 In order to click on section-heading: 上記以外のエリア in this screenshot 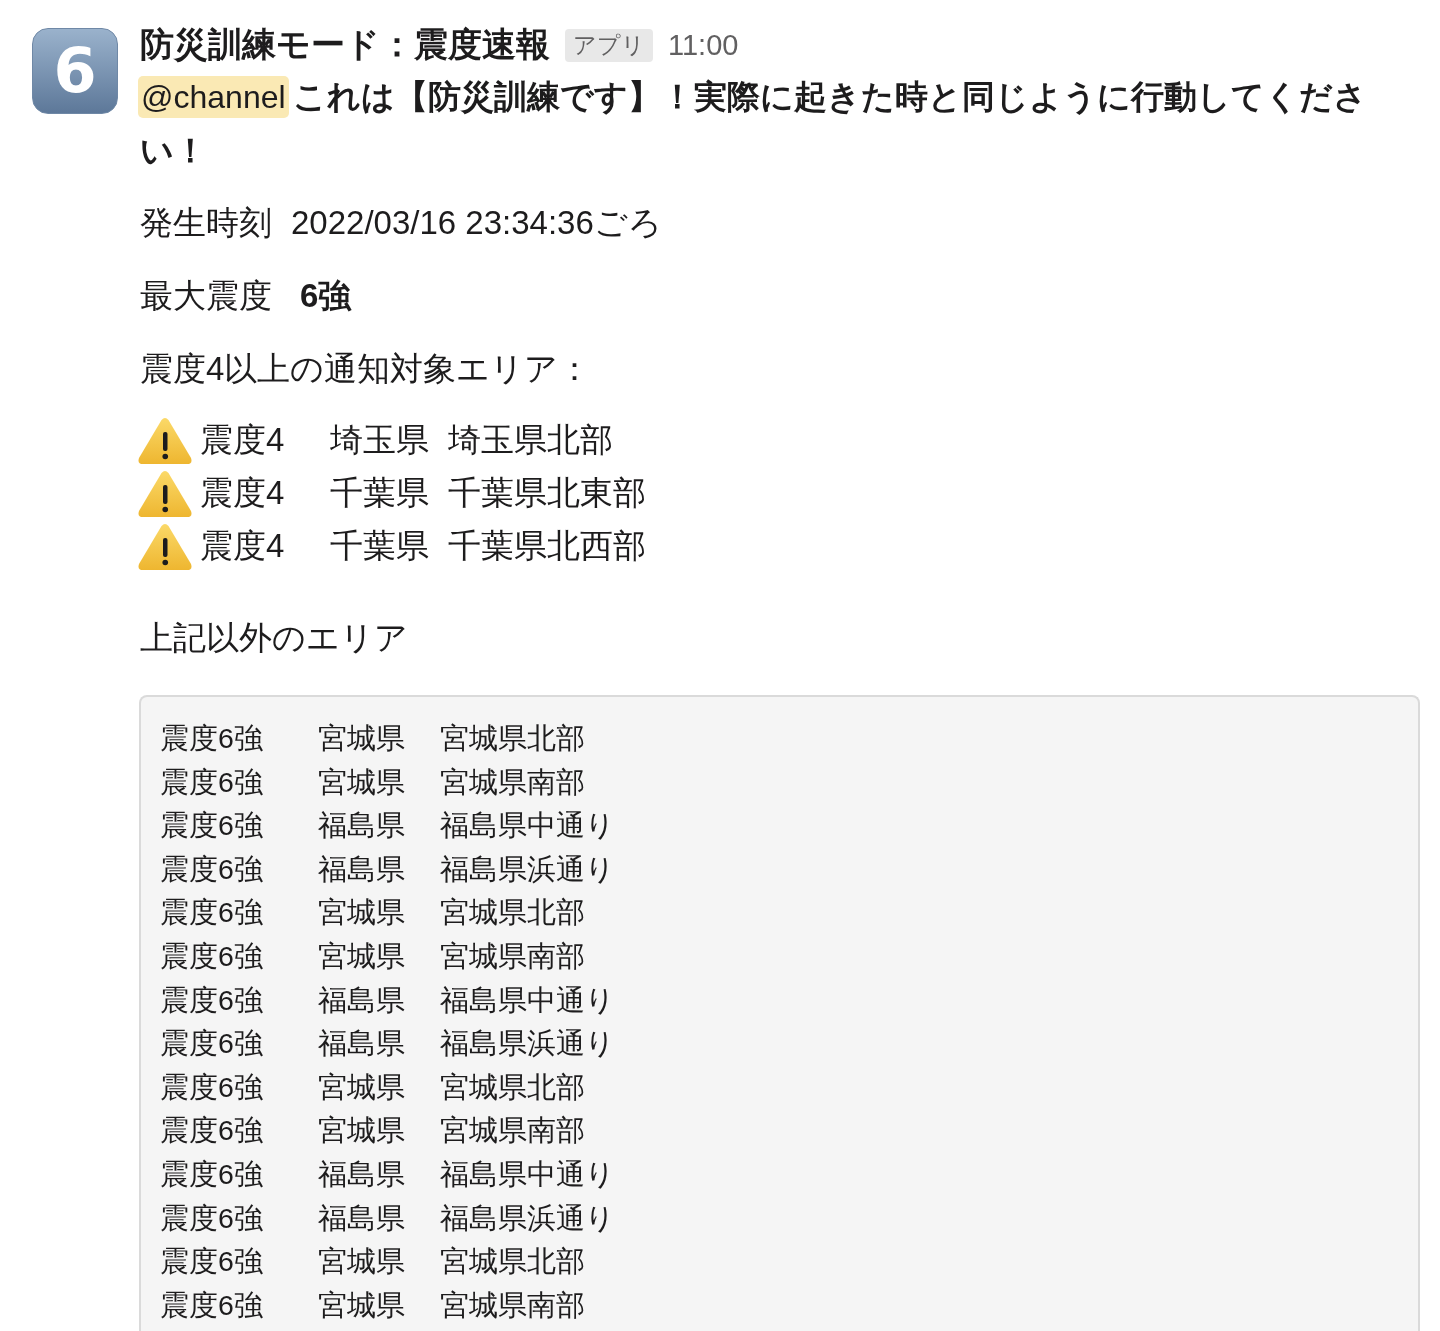, I will do `click(274, 638)`.